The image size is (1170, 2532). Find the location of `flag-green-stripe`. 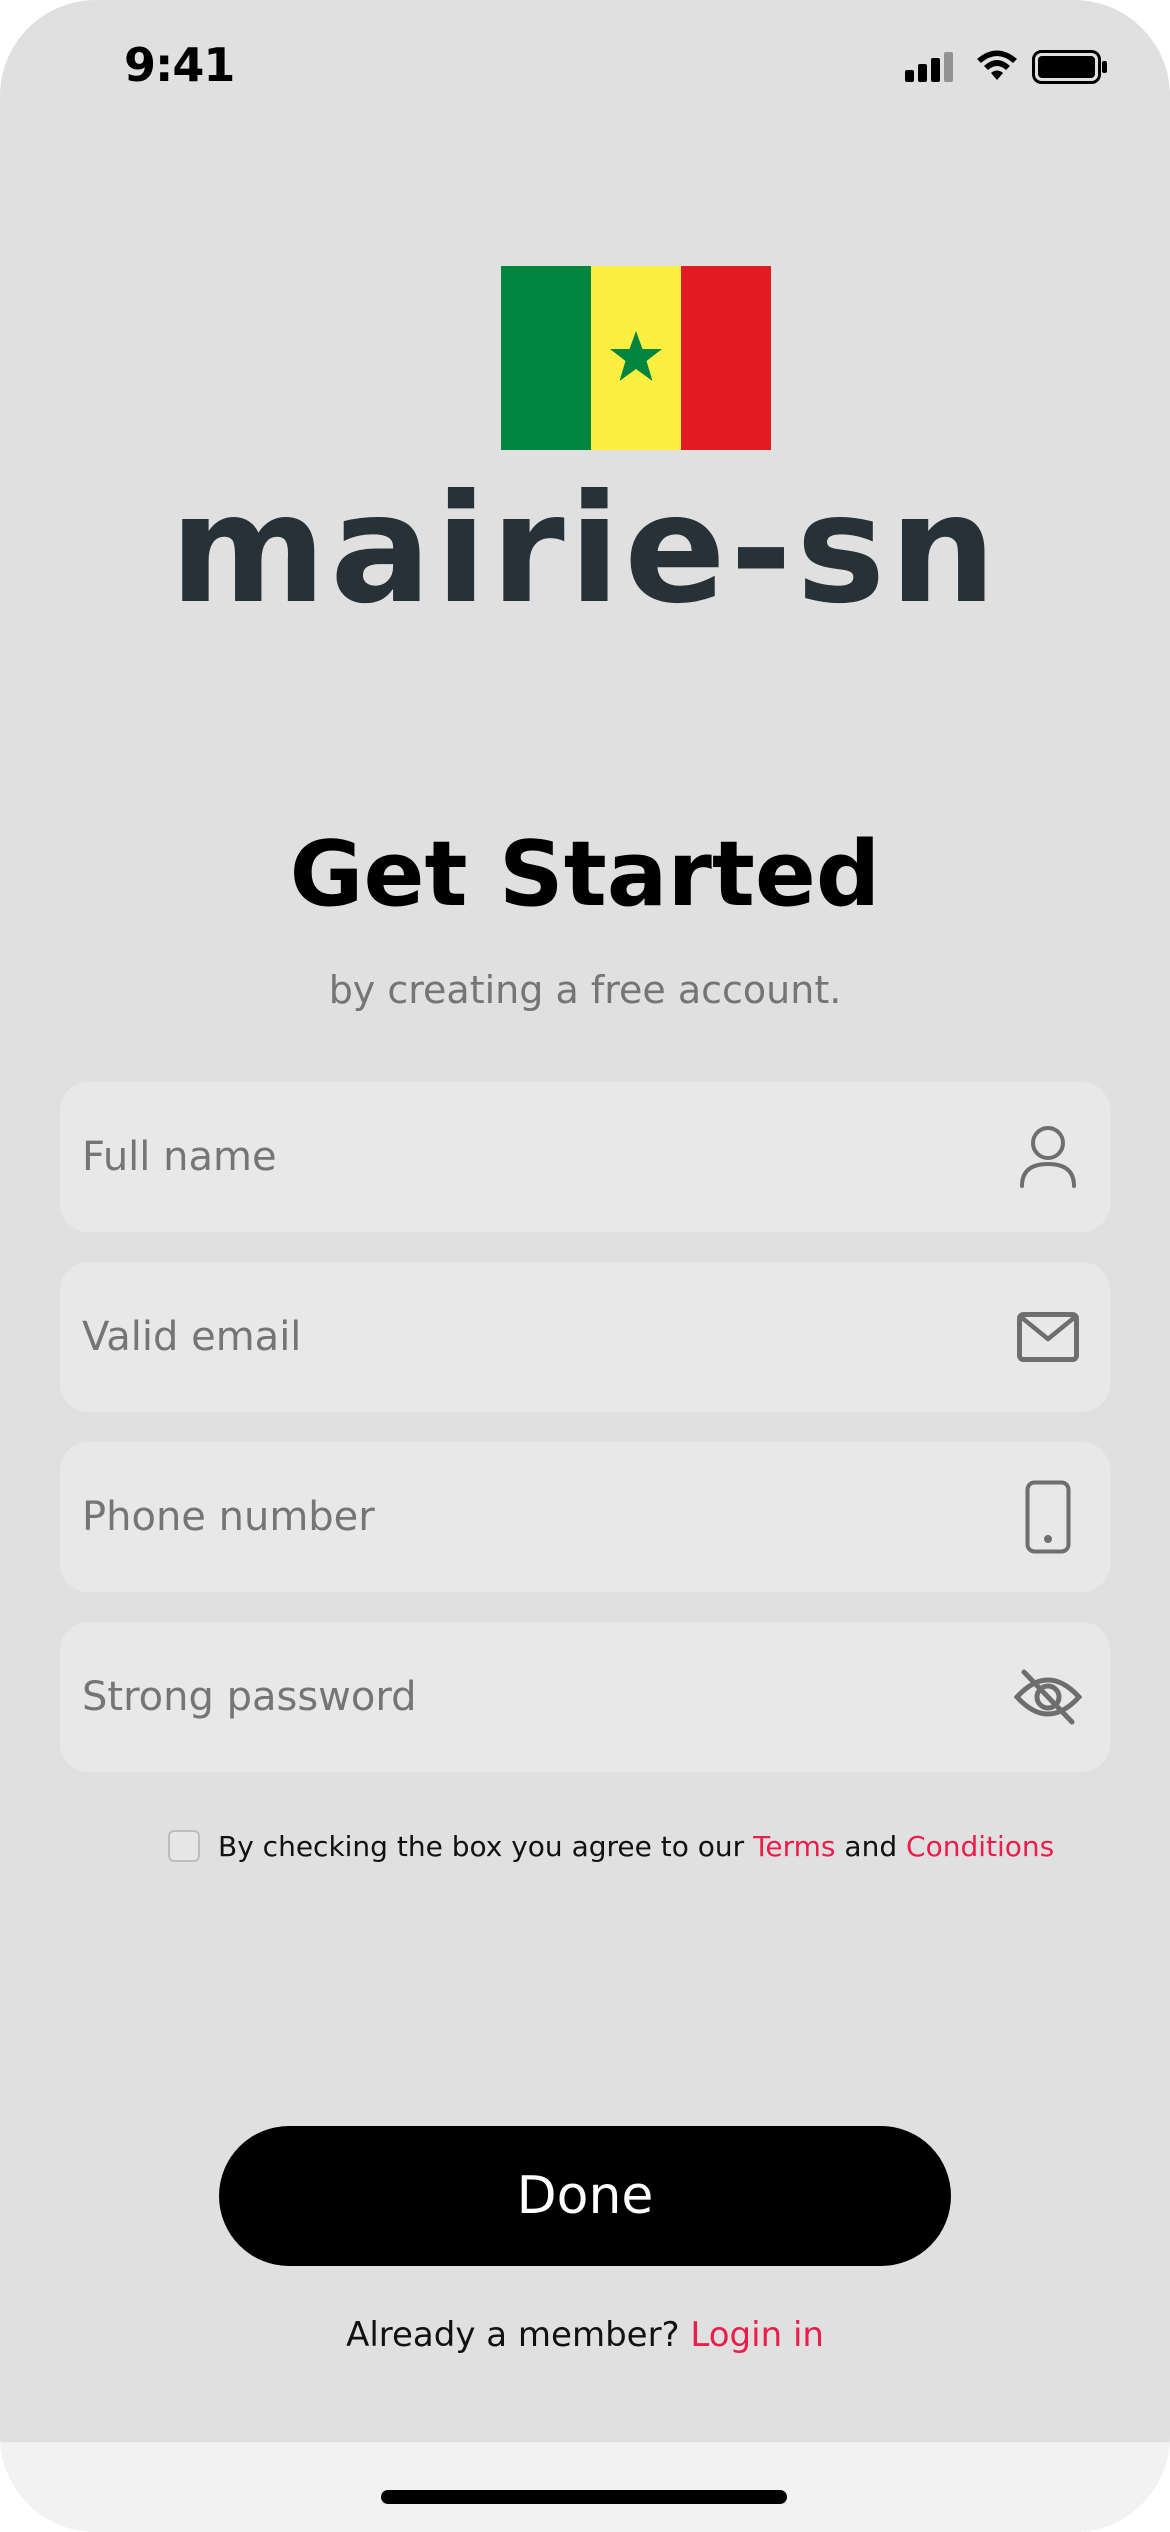

flag-green-stripe is located at coordinates (546, 358).